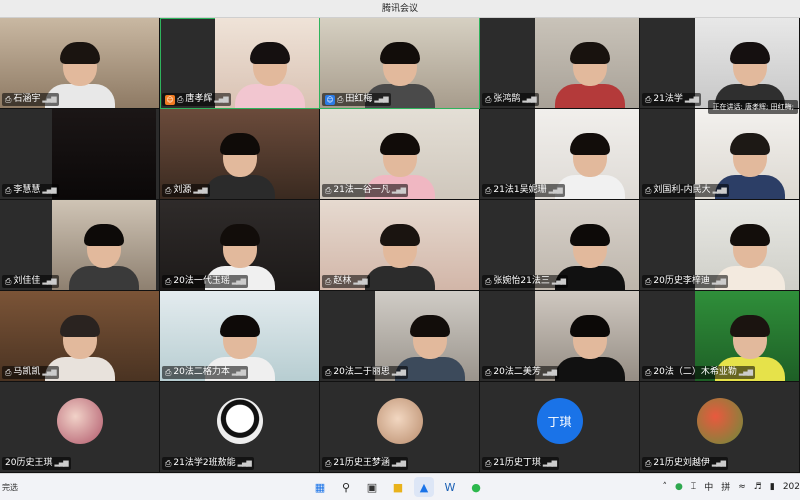 The image size is (800, 500). Describe the element at coordinates (80, 427) in the screenshot. I see `participant-tile: 20历史王琪 ▂▄▆` at that location.